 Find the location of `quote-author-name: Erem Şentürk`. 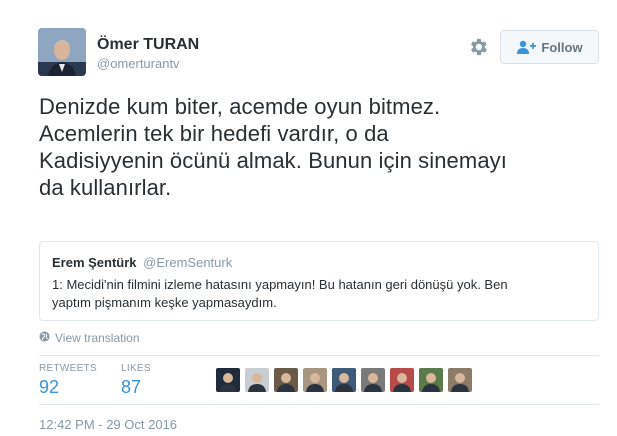

quote-author-name: Erem Şentürk is located at coordinates (94, 262).